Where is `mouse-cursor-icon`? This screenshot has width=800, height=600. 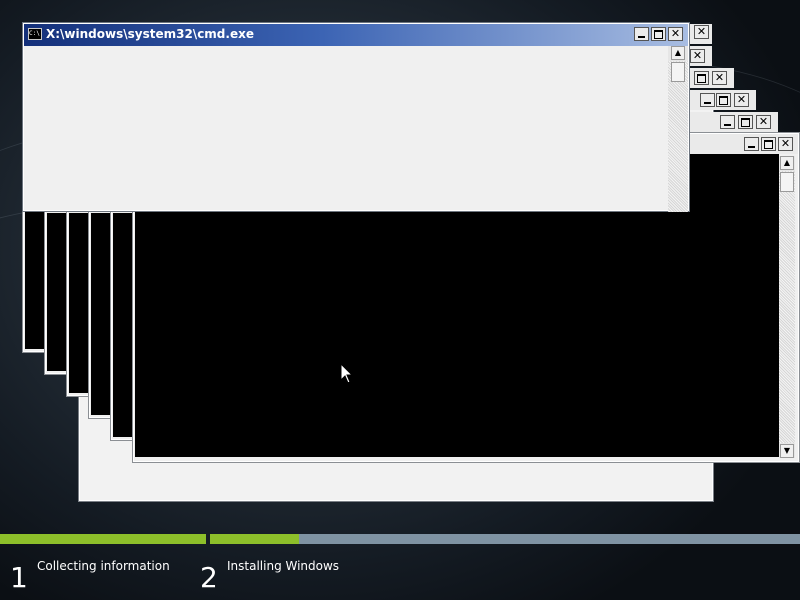 mouse-cursor-icon is located at coordinates (347, 373).